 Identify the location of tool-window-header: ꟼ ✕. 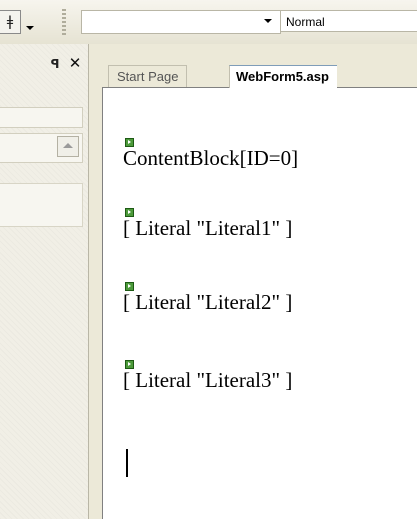
(44, 65).